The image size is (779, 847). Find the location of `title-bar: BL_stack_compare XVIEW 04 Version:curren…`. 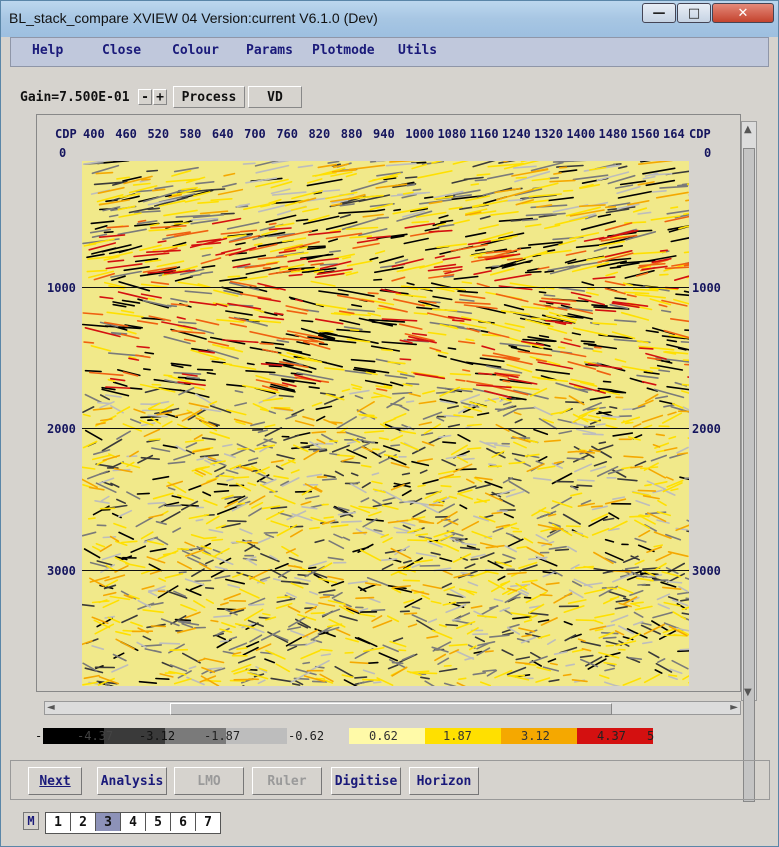

title-bar: BL_stack_compare XVIEW 04 Version:curren… is located at coordinates (389, 19).